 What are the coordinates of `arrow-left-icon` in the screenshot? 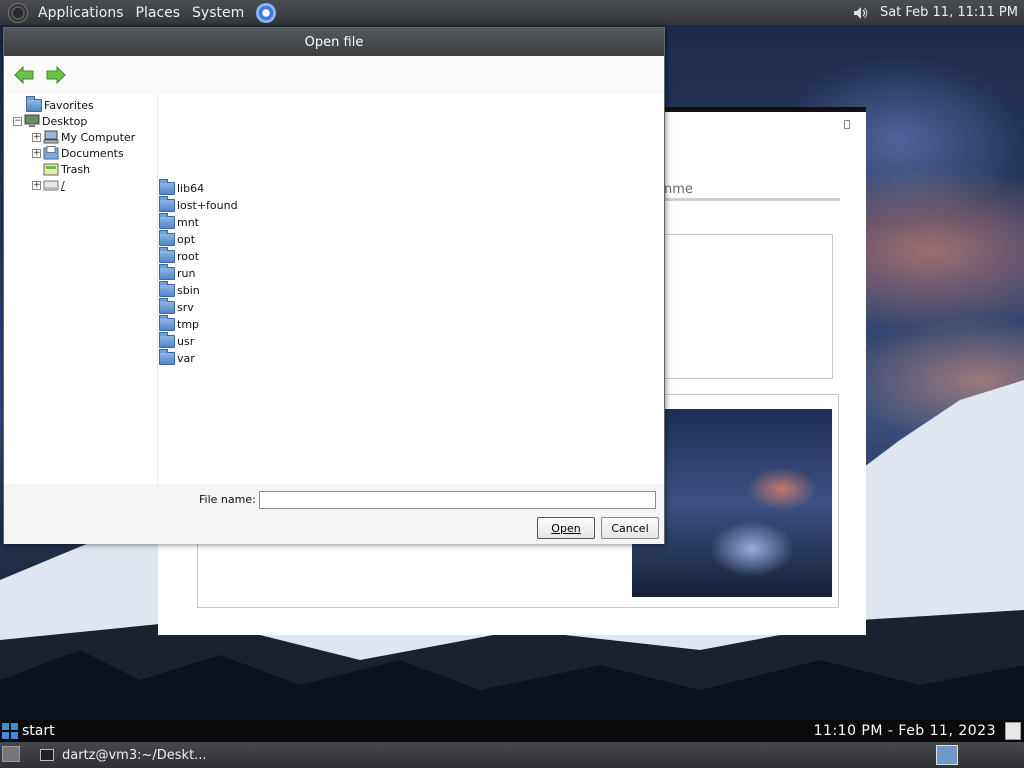 It's located at (24, 75).